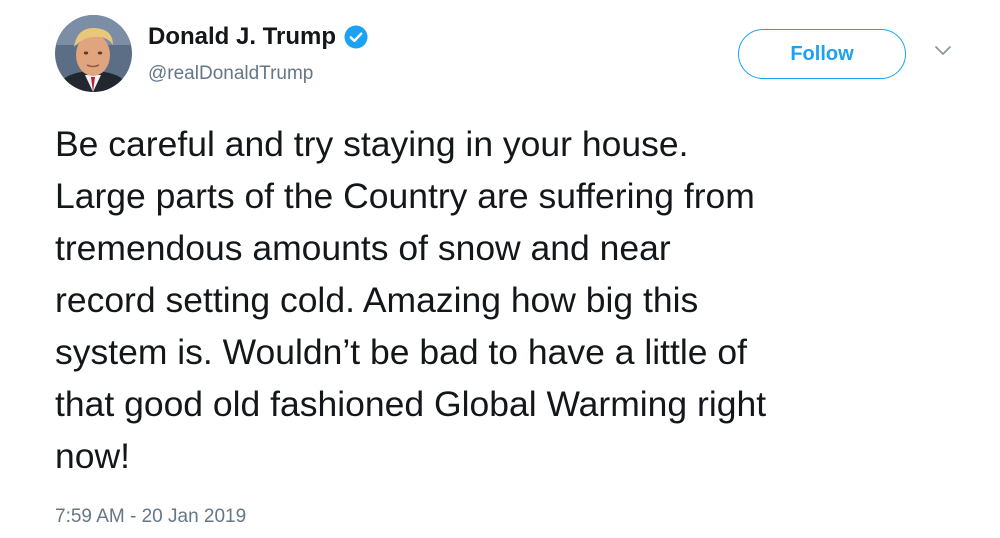 The width and height of the screenshot is (1000, 538). I want to click on tweet-text-line: tremendous amounts of snow and near, so click(363, 248).